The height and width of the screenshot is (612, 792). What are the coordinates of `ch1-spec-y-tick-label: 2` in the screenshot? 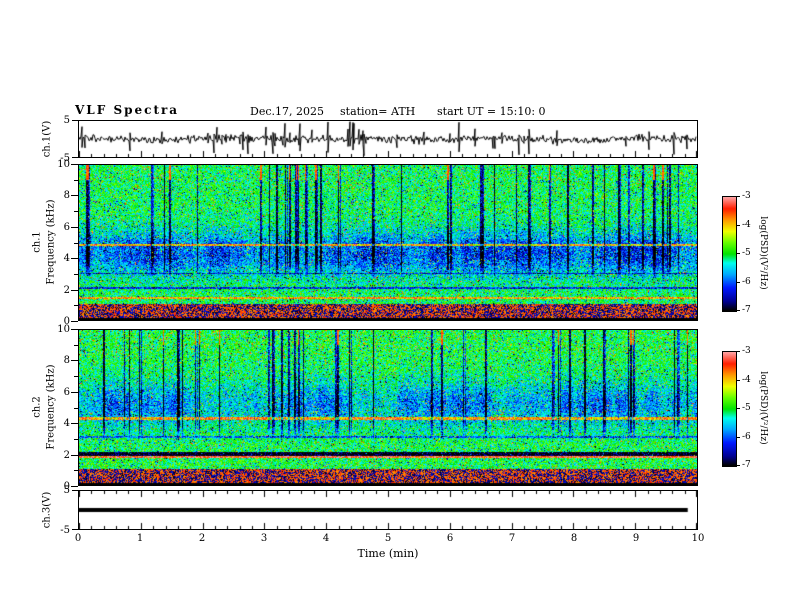 It's located at (66, 290).